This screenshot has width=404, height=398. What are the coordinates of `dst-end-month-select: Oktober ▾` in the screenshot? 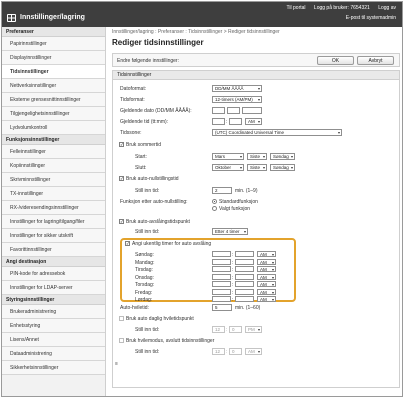 It's located at (228, 167).